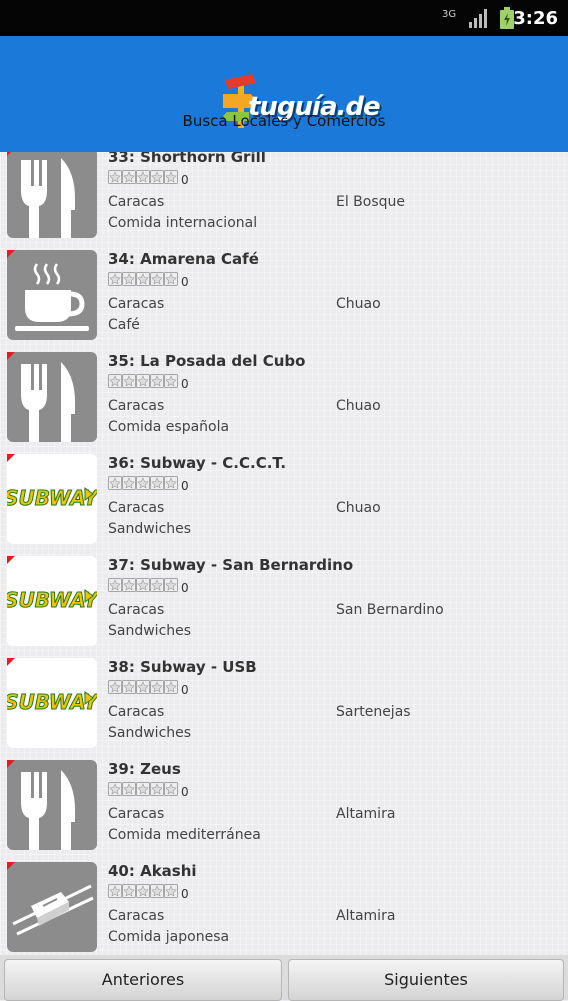  What do you see at coordinates (183, 223) in the screenshot?
I see `listing-category: Comida internacional` at bounding box center [183, 223].